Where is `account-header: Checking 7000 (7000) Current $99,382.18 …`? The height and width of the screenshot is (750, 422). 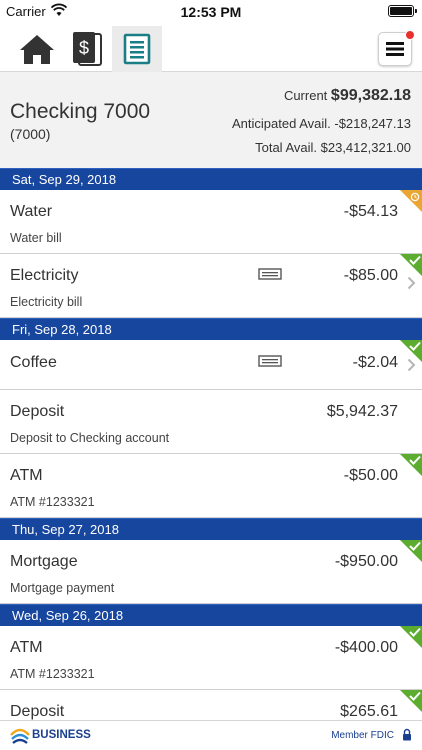 account-header: Checking 7000 (7000) Current $99,382.18 … is located at coordinates (211, 120).